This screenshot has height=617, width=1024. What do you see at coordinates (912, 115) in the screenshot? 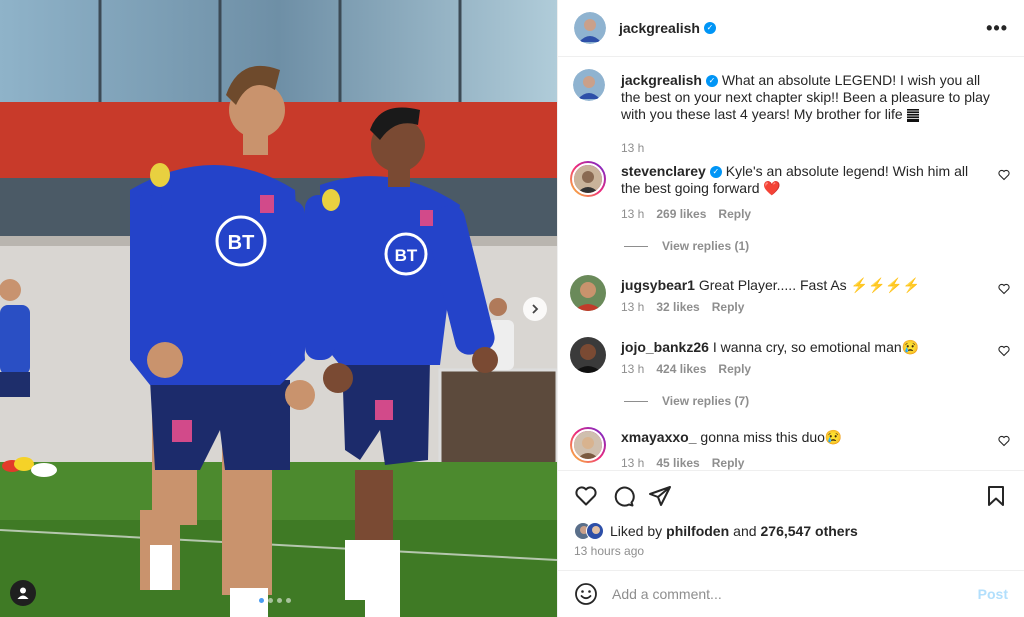
I see `flag-icon` at bounding box center [912, 115].